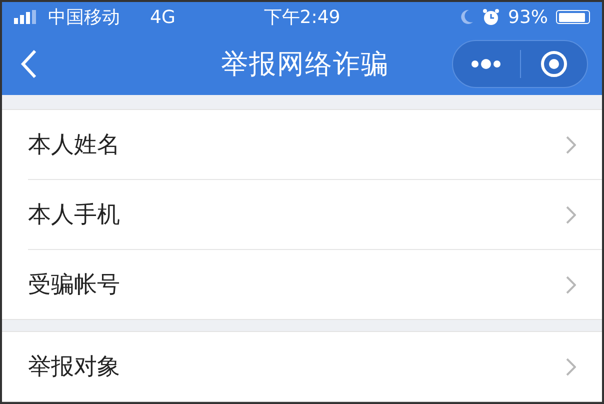 This screenshot has width=604, height=404. What do you see at coordinates (554, 64) in the screenshot?
I see `close-icon` at bounding box center [554, 64].